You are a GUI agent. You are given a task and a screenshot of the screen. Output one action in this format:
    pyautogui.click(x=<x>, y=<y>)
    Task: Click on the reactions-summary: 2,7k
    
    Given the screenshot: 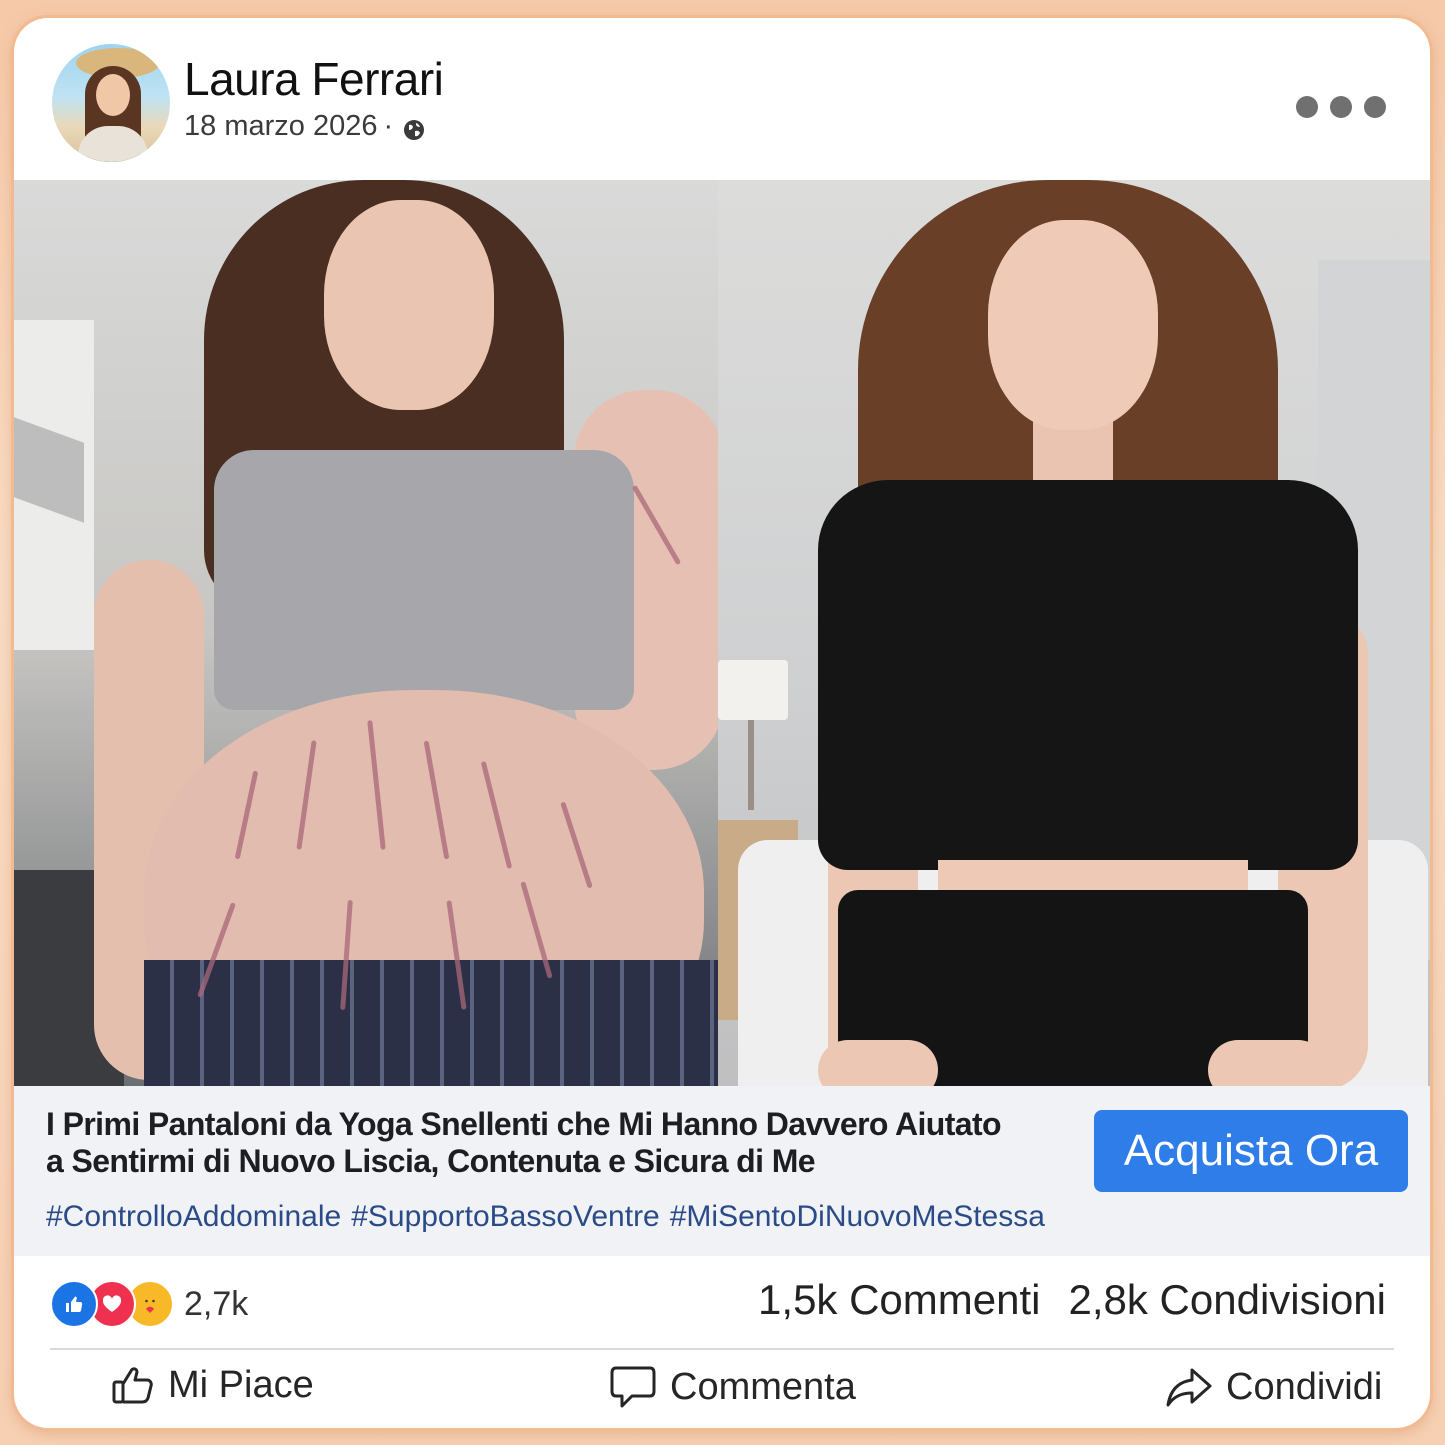 What is the action you would take?
    pyautogui.click(x=149, y=1304)
    